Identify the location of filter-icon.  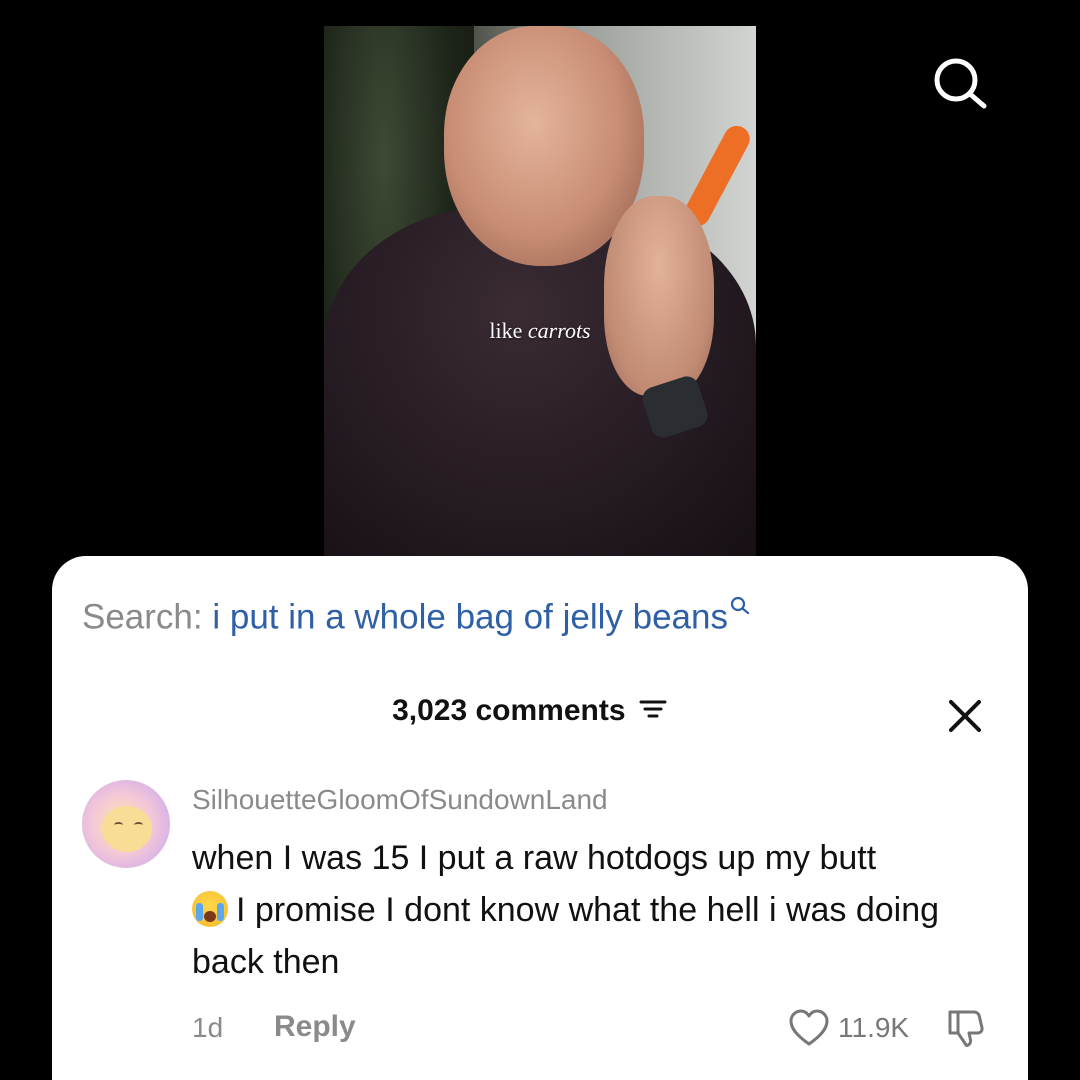
(653, 712).